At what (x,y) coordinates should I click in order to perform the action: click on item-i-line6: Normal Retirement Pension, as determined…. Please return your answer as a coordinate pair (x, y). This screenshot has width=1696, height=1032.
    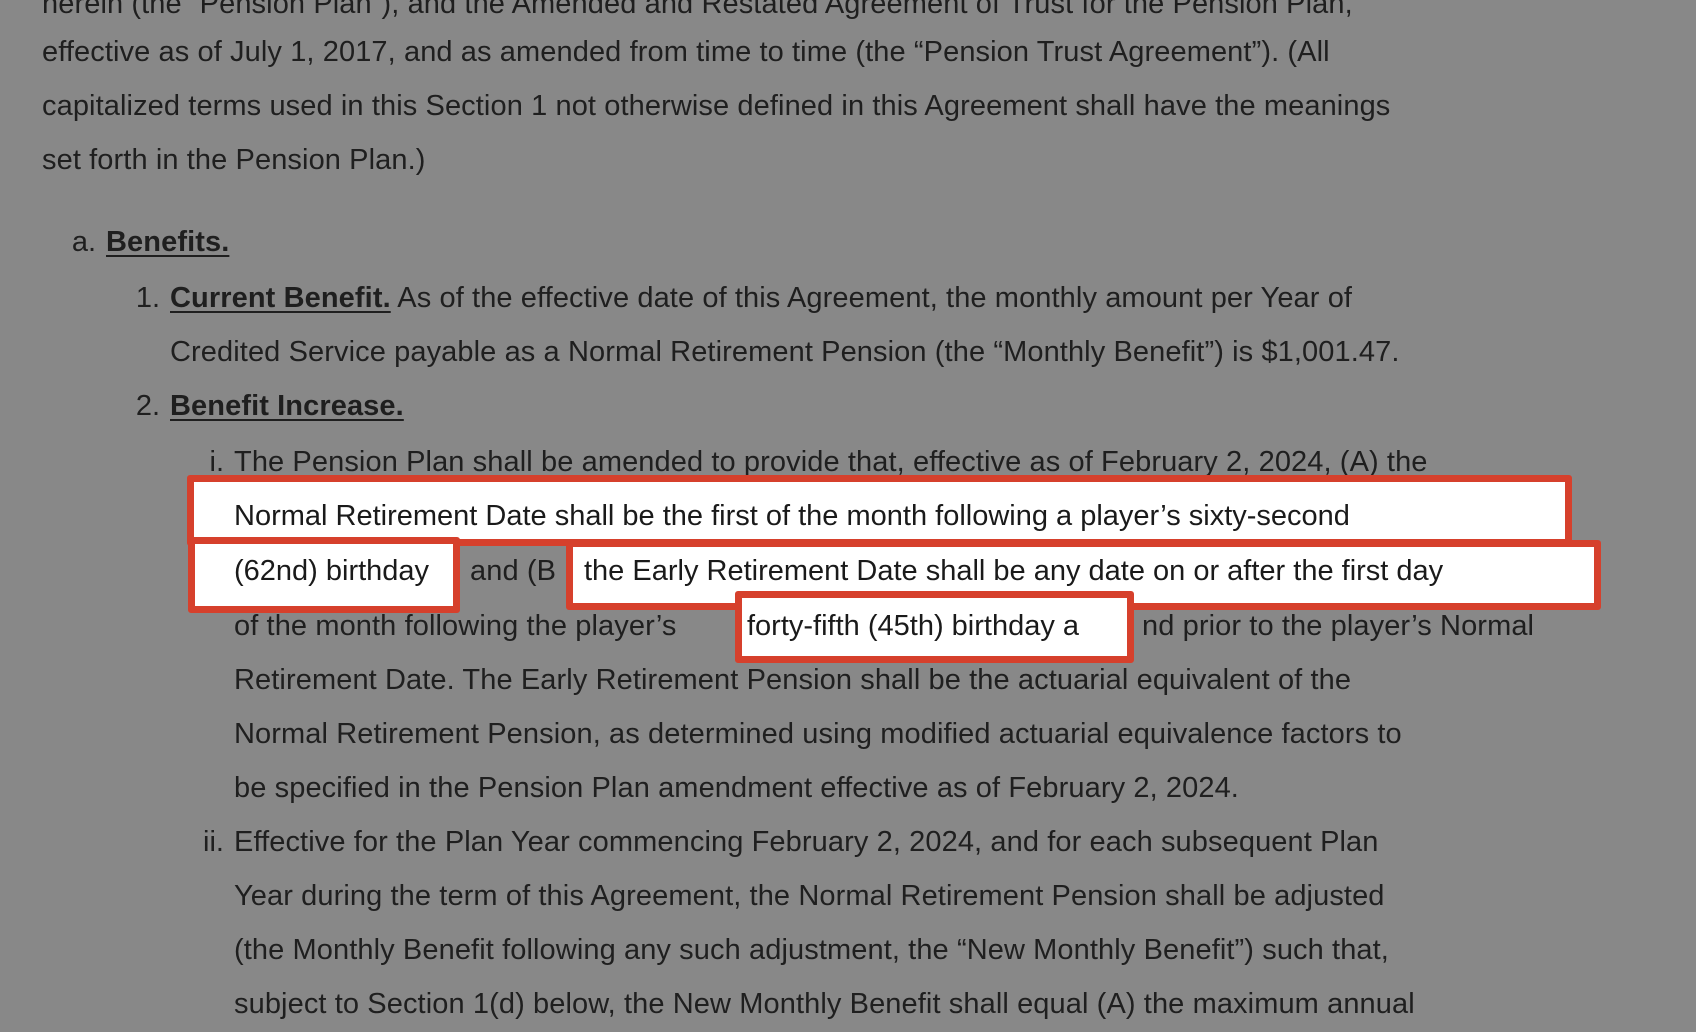
    Looking at the image, I should click on (818, 734).